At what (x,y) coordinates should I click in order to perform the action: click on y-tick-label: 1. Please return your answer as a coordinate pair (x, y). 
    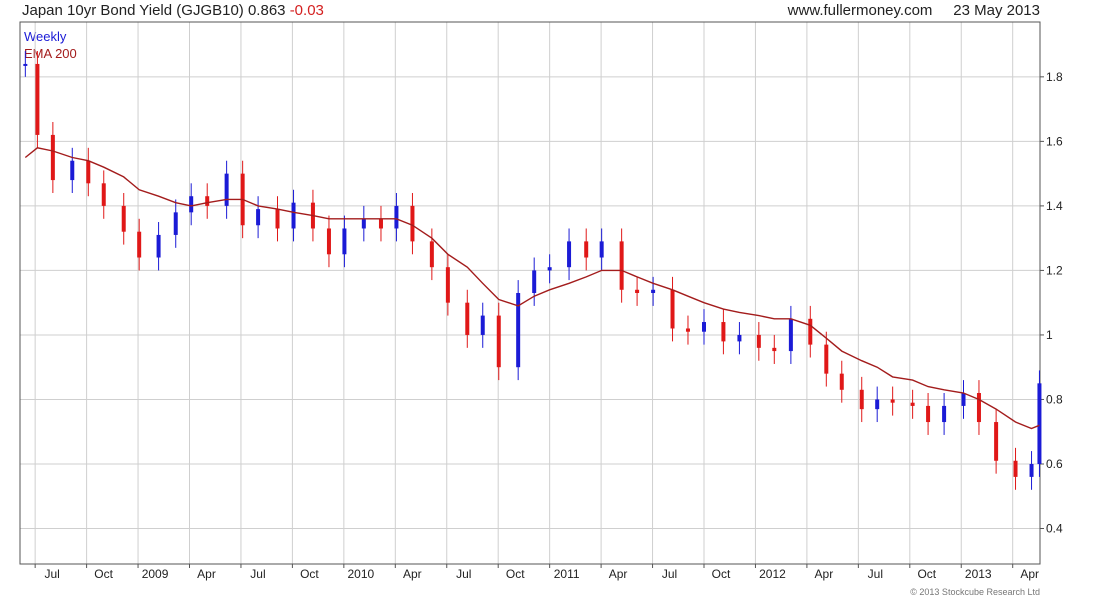
    Looking at the image, I should click on (1049, 335).